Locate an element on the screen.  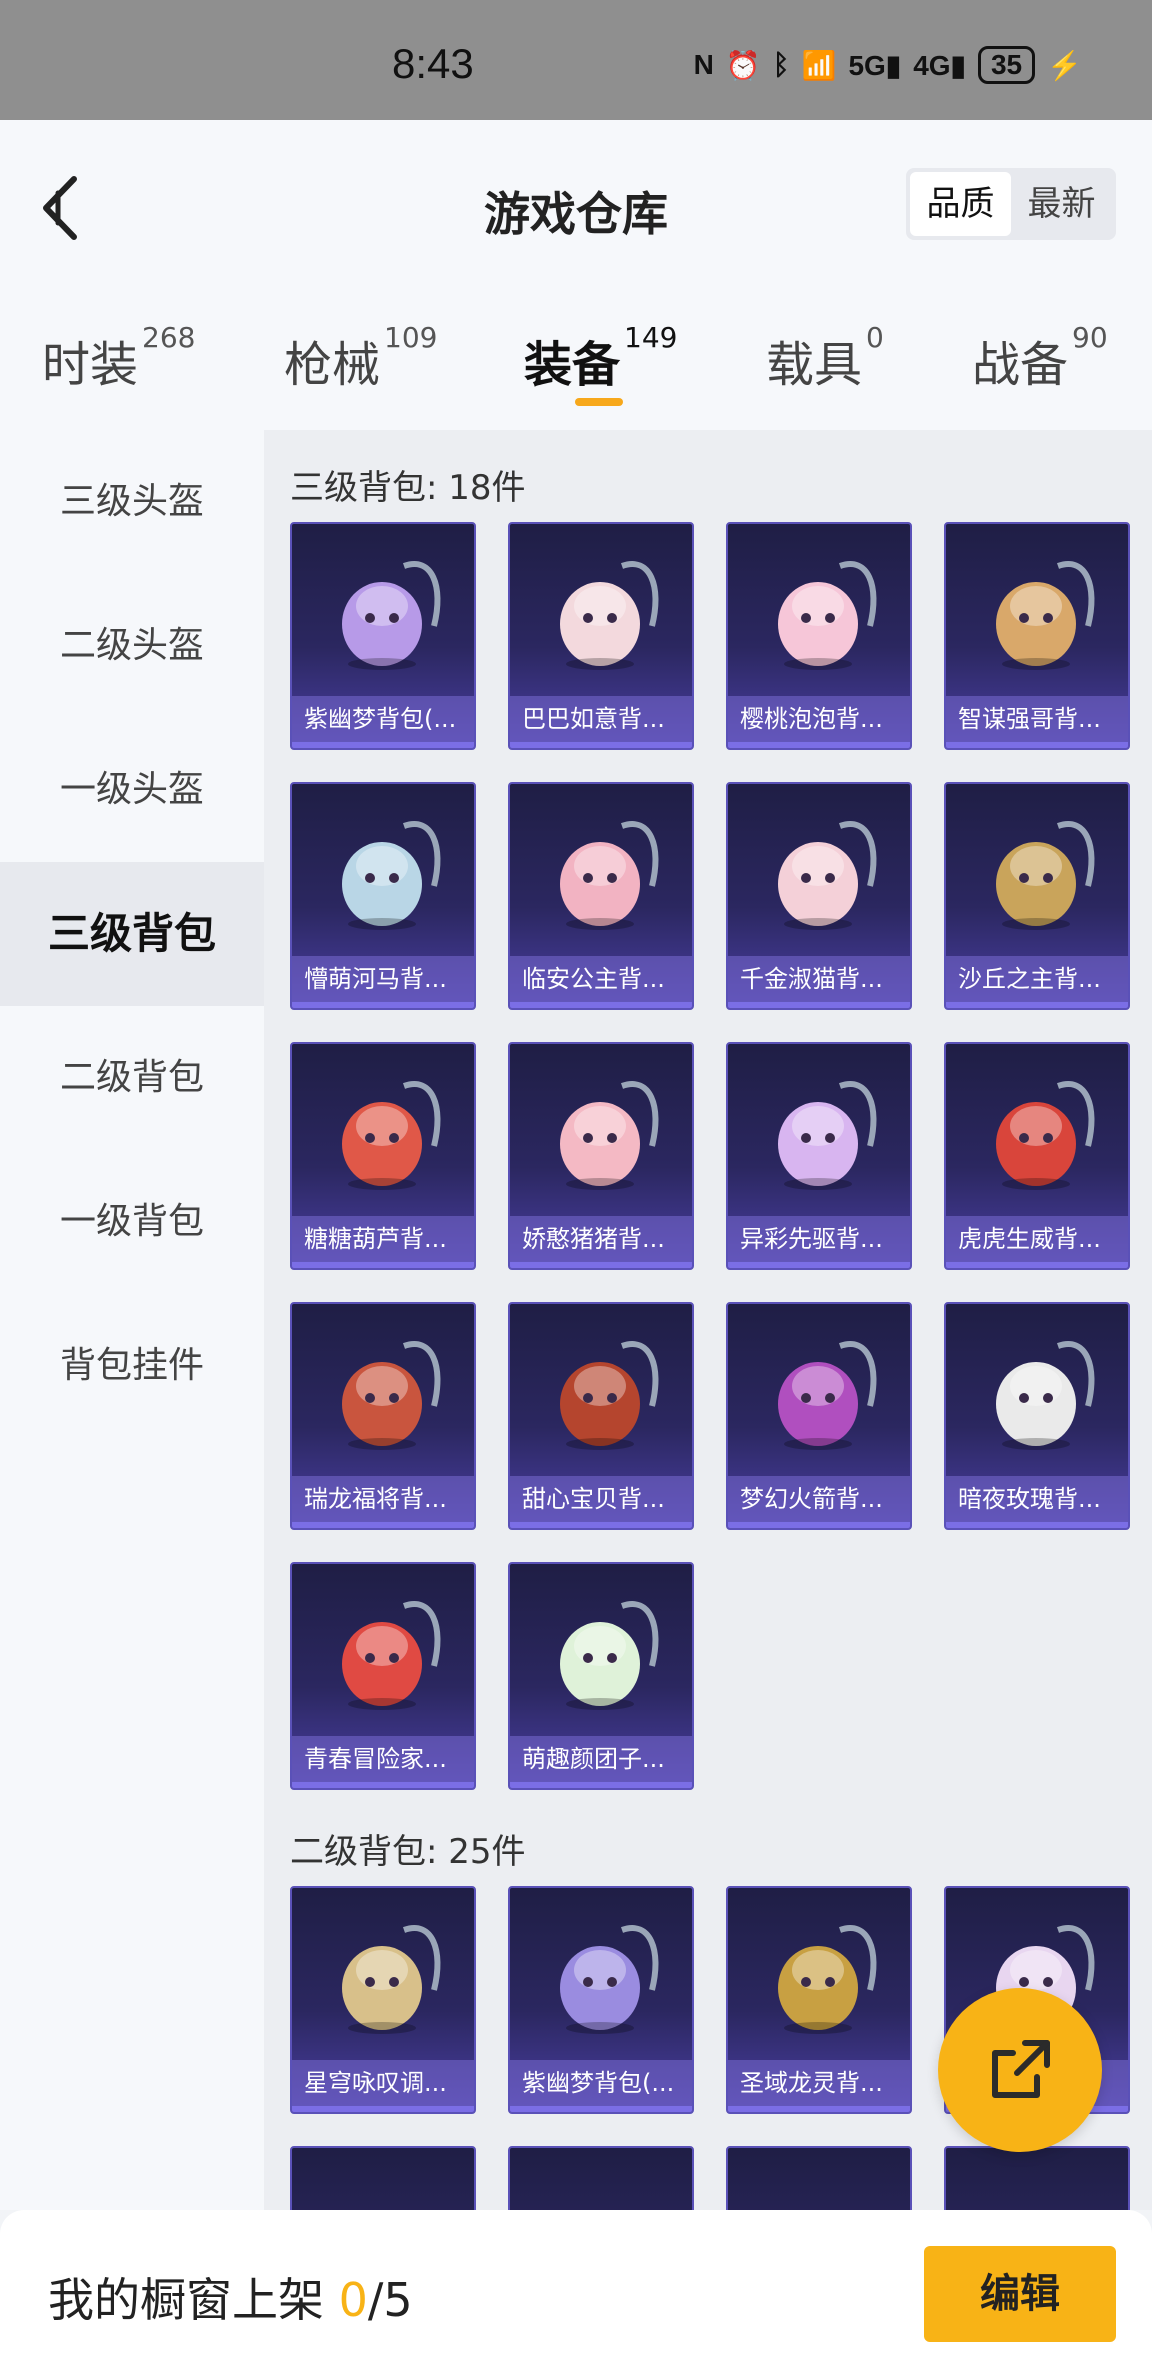
sidebar-item-backpack-charm: 背包挂件 is located at coordinates (132, 1366).